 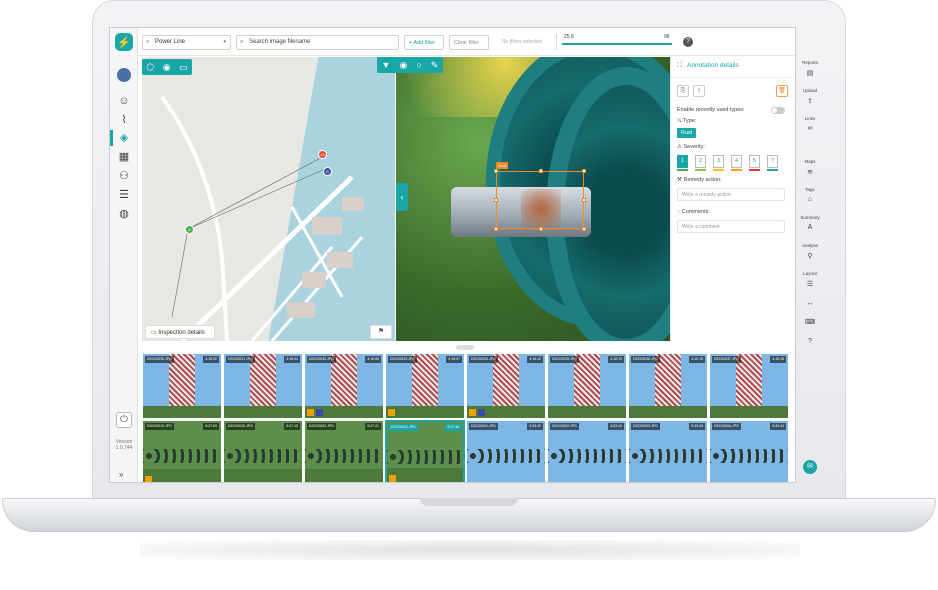 What do you see at coordinates (810, 256) in the screenshot?
I see `analyse-icon: ⚲` at bounding box center [810, 256].